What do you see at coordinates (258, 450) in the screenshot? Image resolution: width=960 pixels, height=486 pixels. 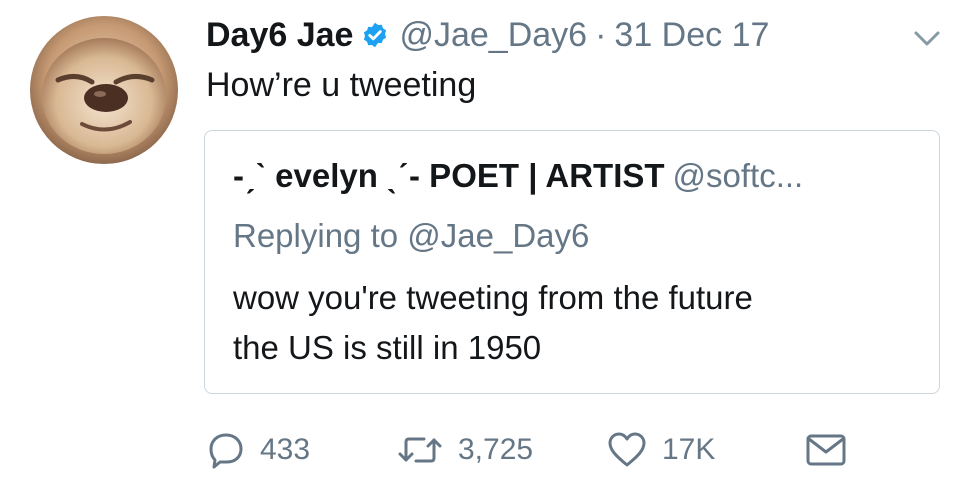 I see `reply-button: 433` at bounding box center [258, 450].